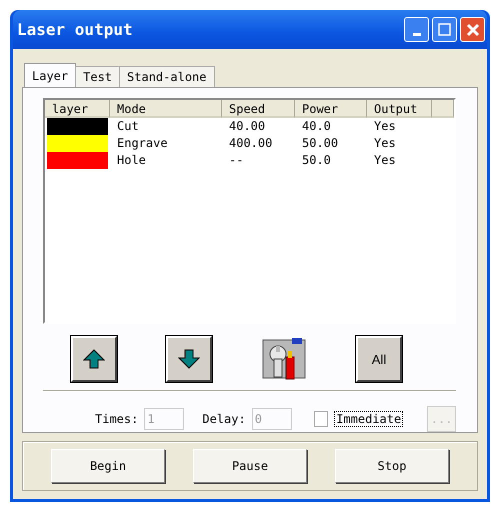 This screenshot has height=505, width=491. I want to click on maximize-button, so click(444, 29).